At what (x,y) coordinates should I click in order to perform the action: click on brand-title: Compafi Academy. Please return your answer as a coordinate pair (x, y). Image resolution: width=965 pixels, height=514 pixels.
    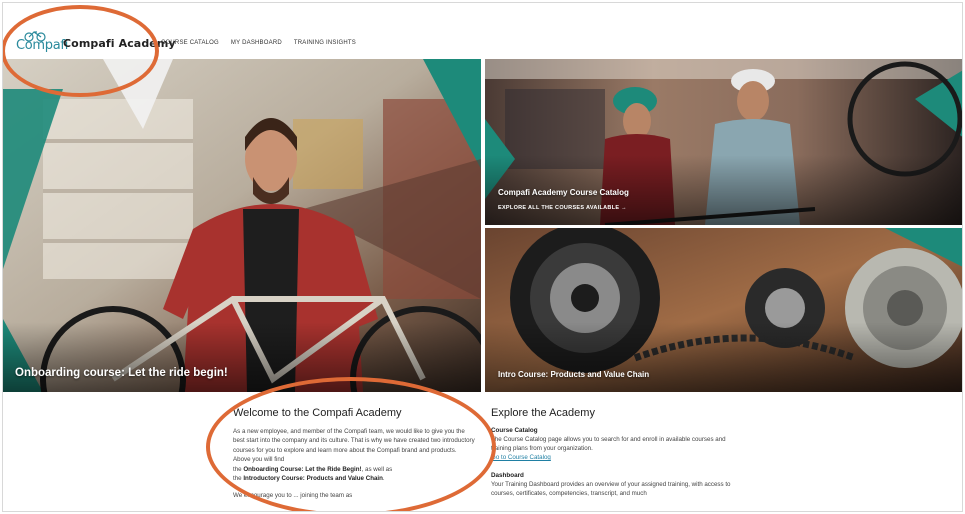
    Looking at the image, I should click on (119, 43).